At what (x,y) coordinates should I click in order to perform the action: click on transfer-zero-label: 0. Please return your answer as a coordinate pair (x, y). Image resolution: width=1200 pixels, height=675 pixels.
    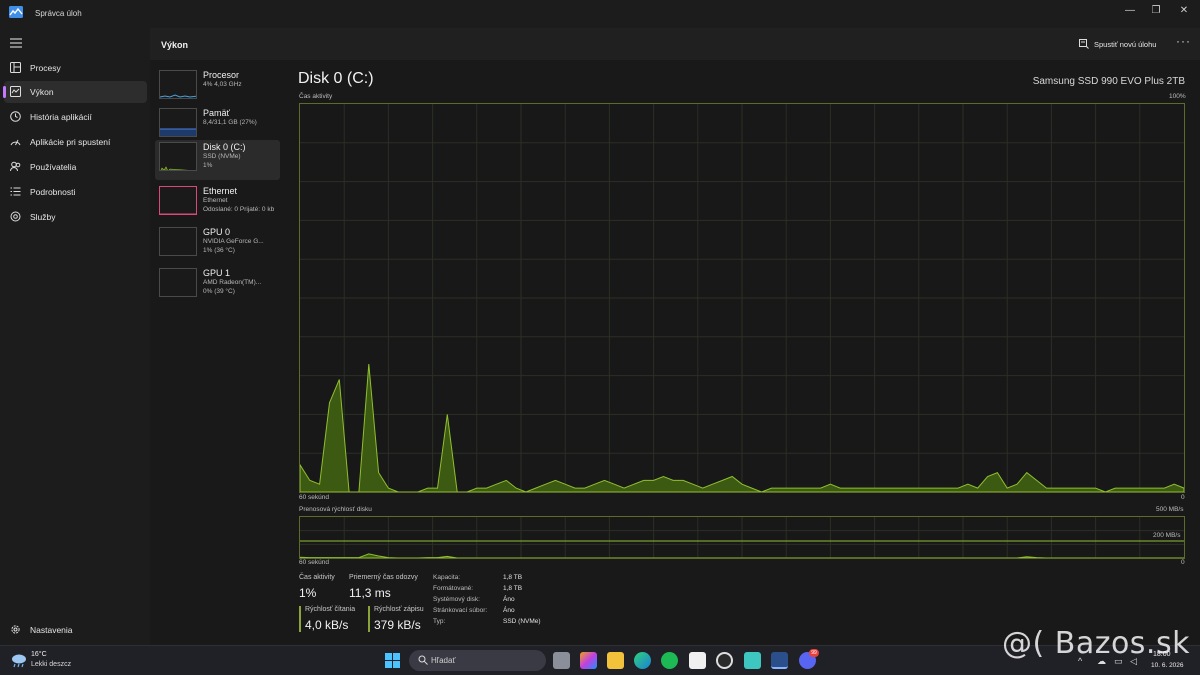
    Looking at the image, I should click on (1183, 562).